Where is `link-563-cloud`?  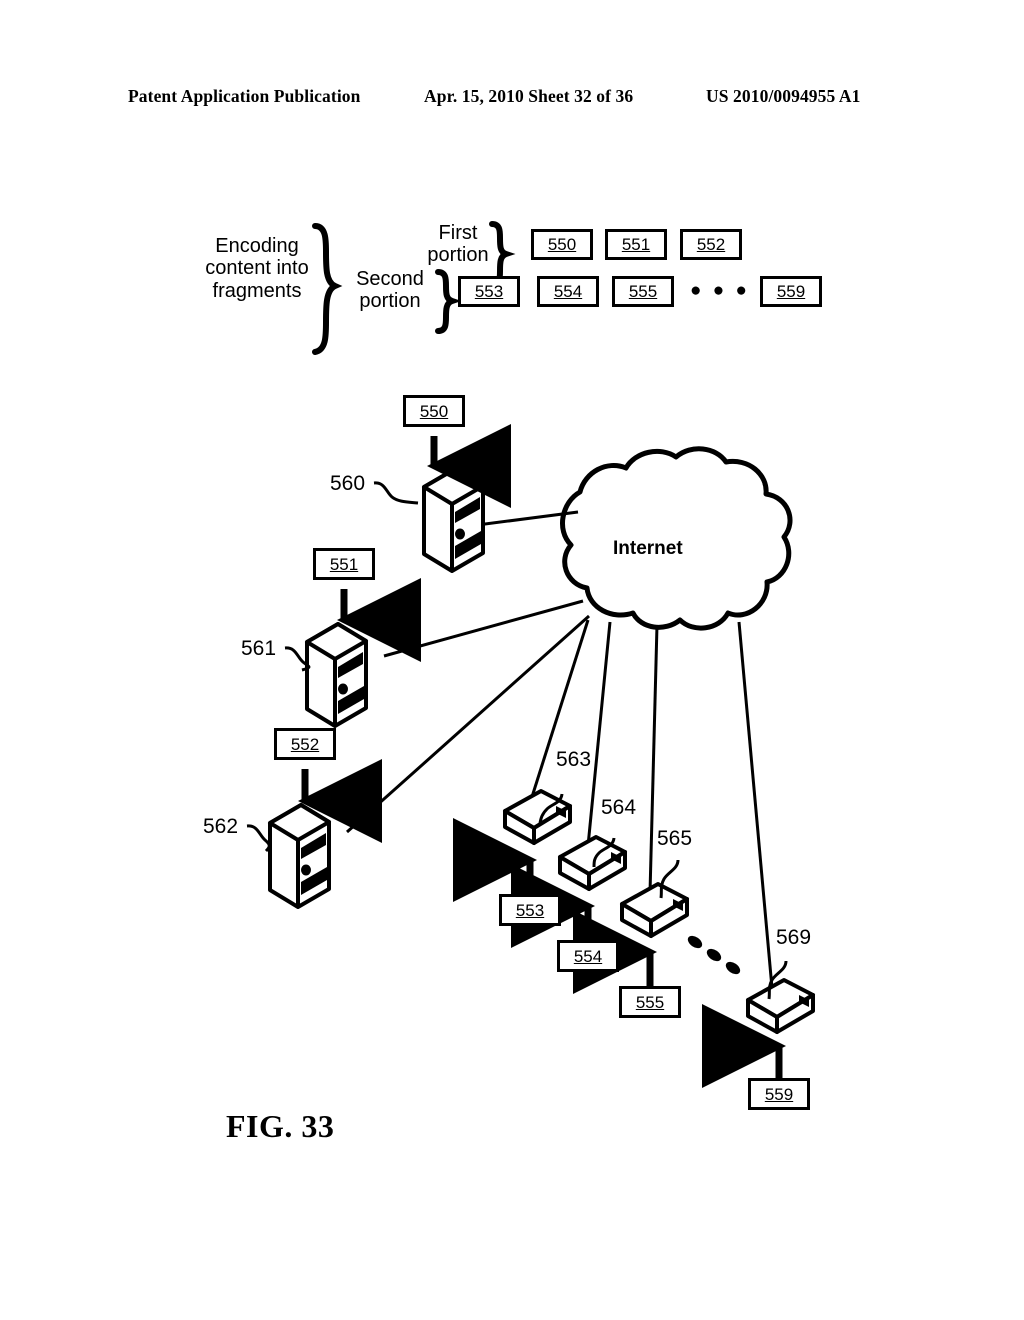
link-563-cloud is located at coordinates (559, 710).